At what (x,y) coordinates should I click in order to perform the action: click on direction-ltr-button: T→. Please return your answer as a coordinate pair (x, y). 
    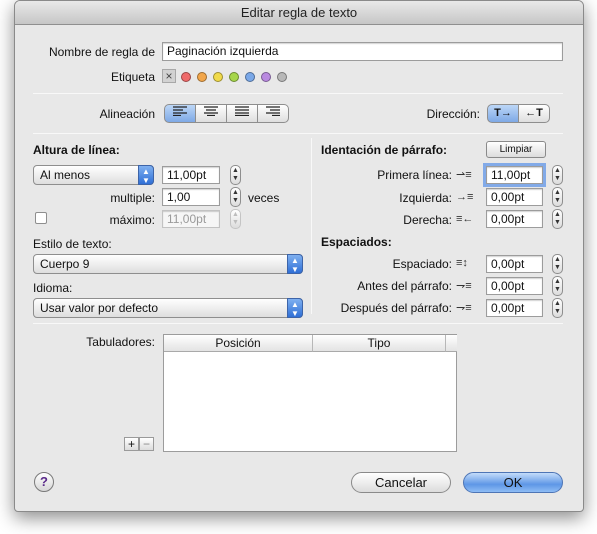
    Looking at the image, I should click on (503, 113).